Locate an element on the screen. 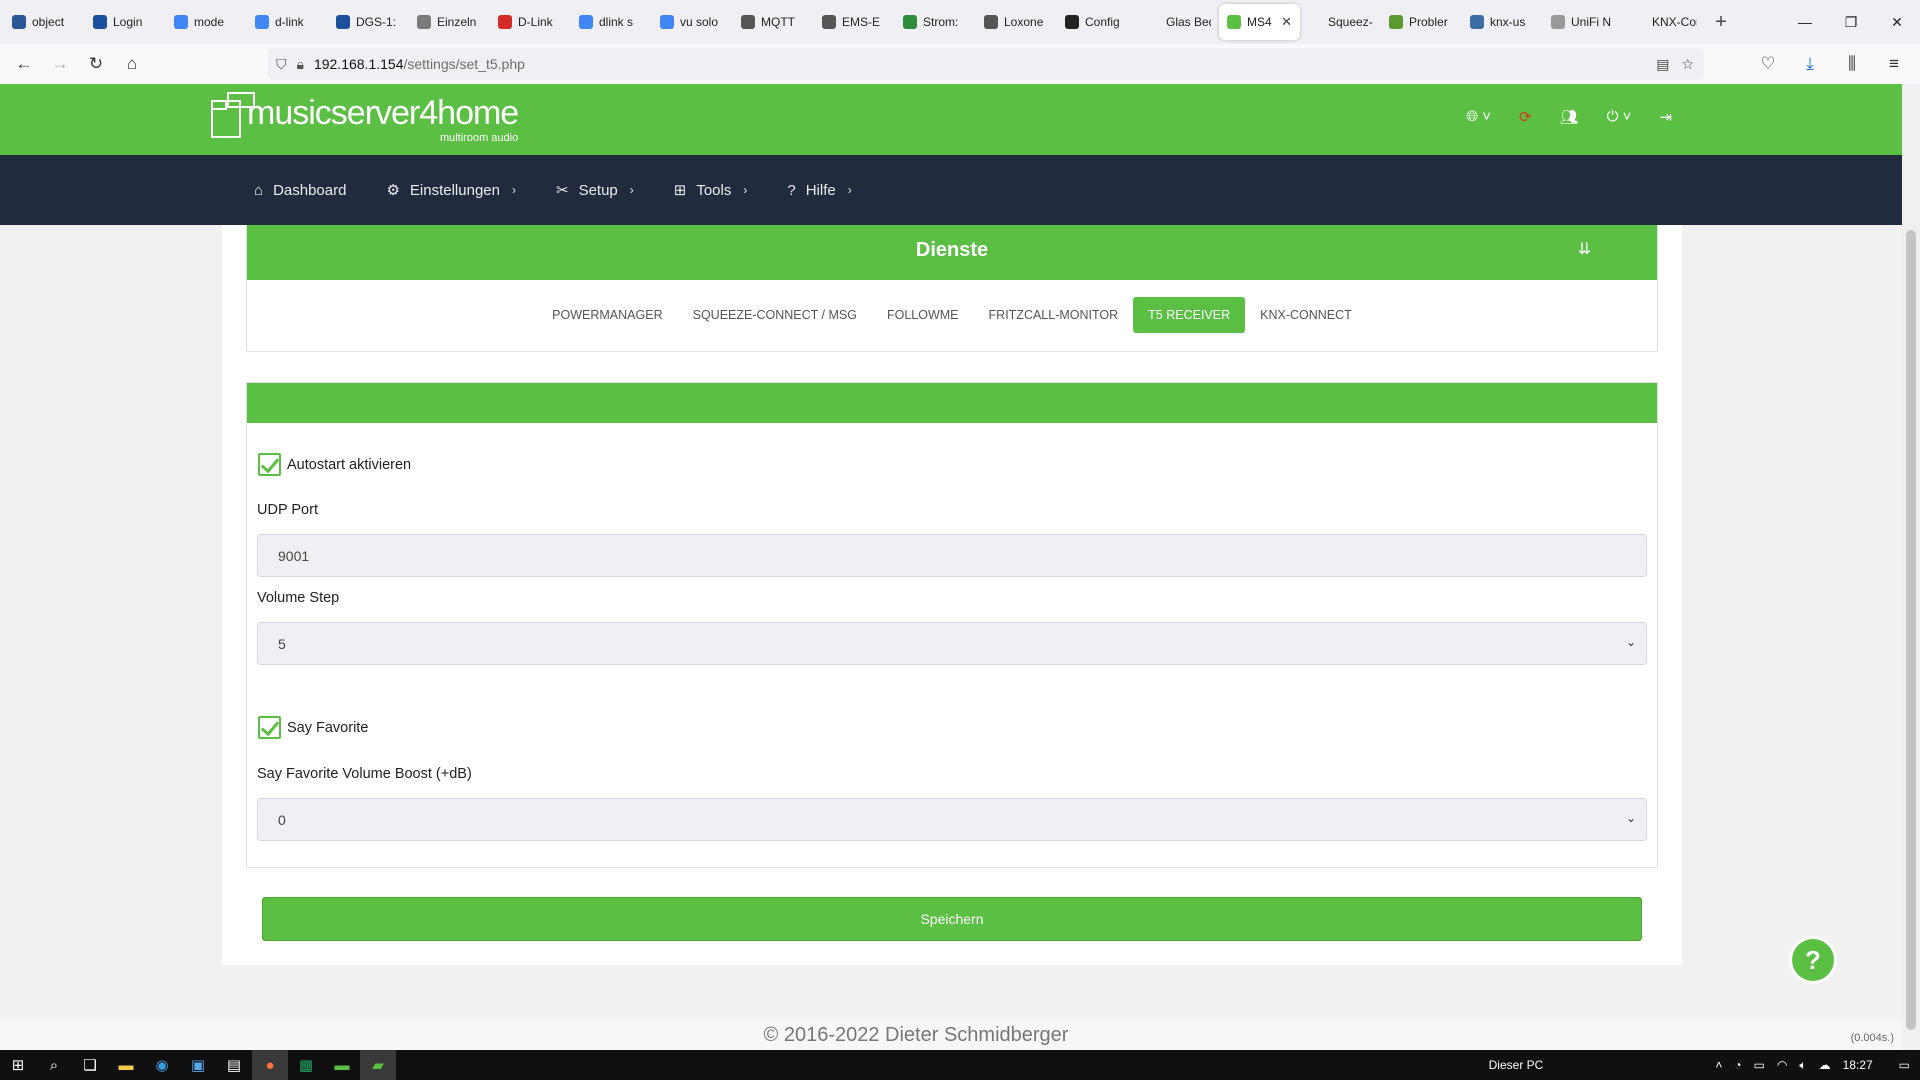 The height and width of the screenshot is (1080, 1920). browser-tab: Probler is located at coordinates (1421, 22).